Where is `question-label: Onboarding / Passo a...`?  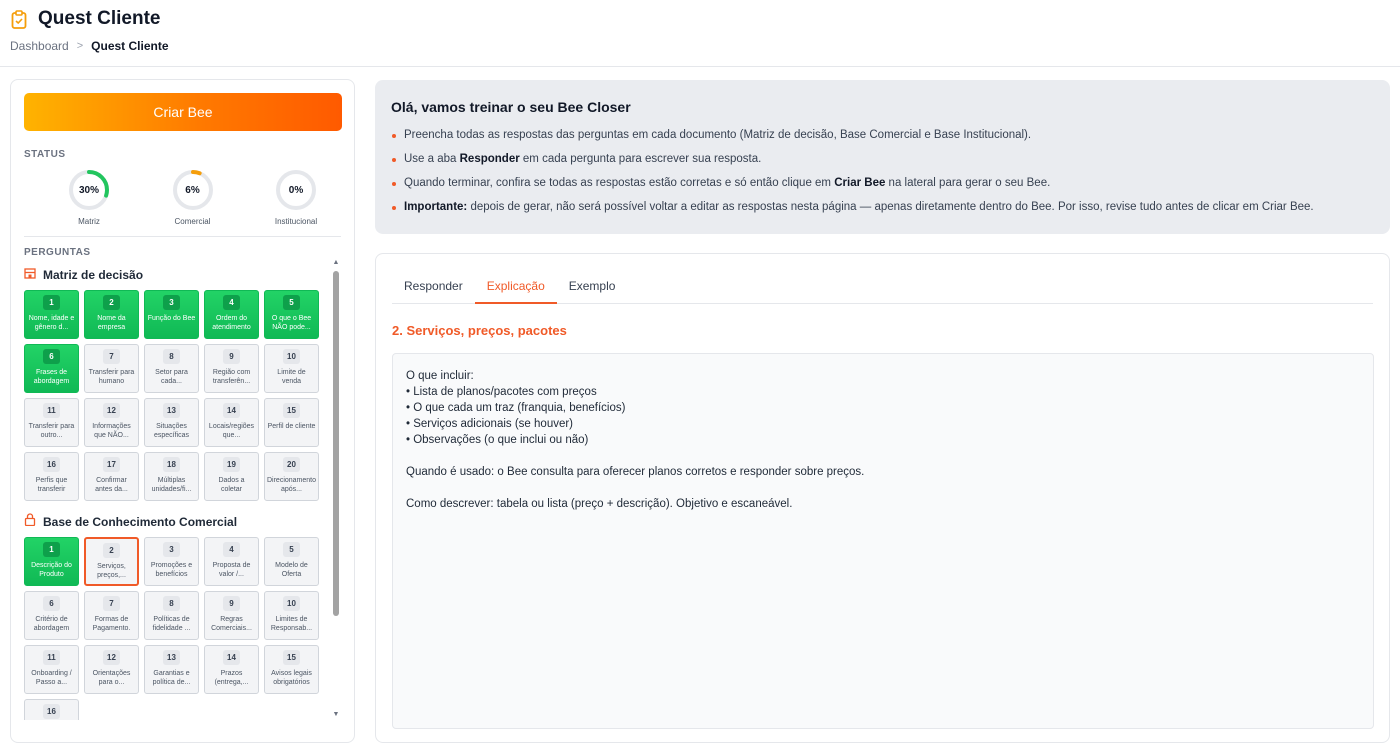 question-label: Onboarding / Passo a... is located at coordinates (51, 678).